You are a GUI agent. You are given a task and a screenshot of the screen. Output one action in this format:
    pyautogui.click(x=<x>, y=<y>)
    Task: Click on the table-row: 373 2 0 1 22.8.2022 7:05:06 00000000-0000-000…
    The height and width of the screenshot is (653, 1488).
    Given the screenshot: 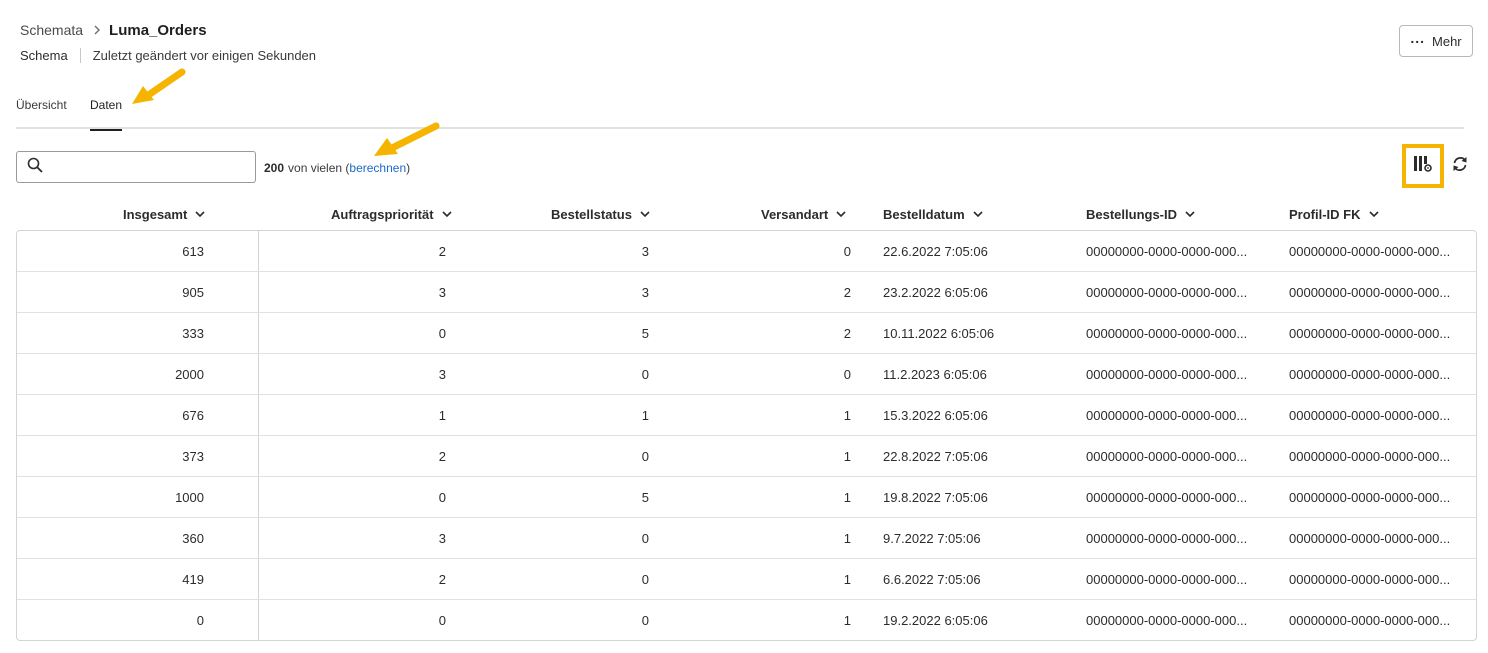 What is the action you would take?
    pyautogui.click(x=746, y=456)
    